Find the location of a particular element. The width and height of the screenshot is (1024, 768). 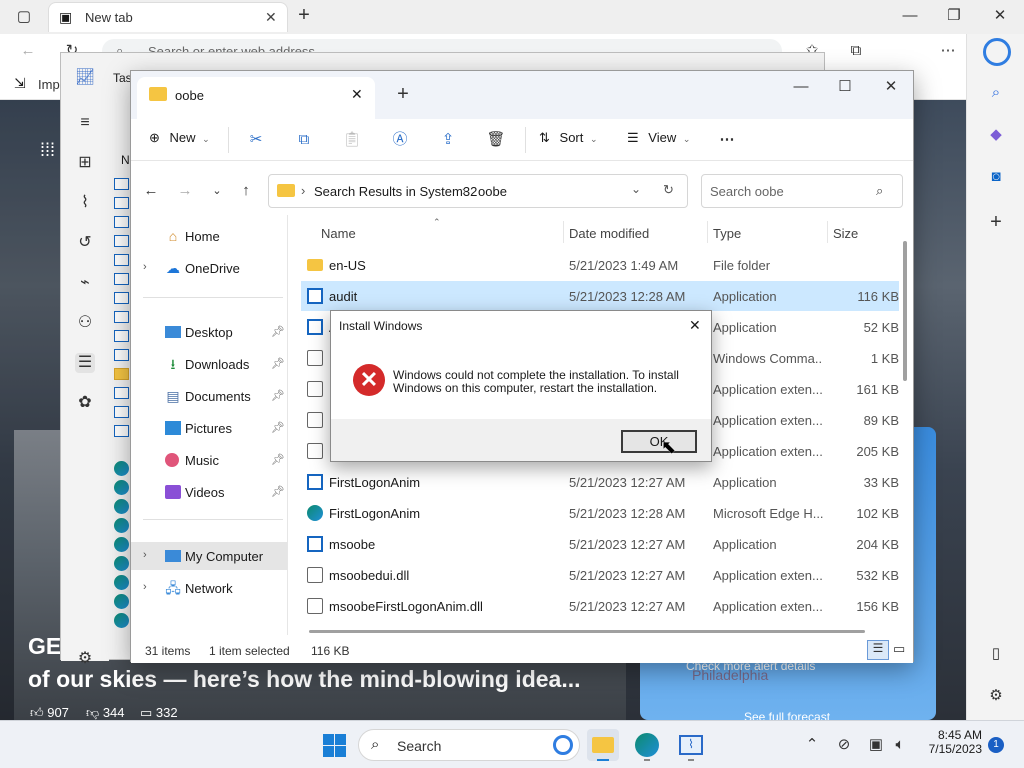

nav-item-network: › 🖧︎ Network is located at coordinates (209, 588).